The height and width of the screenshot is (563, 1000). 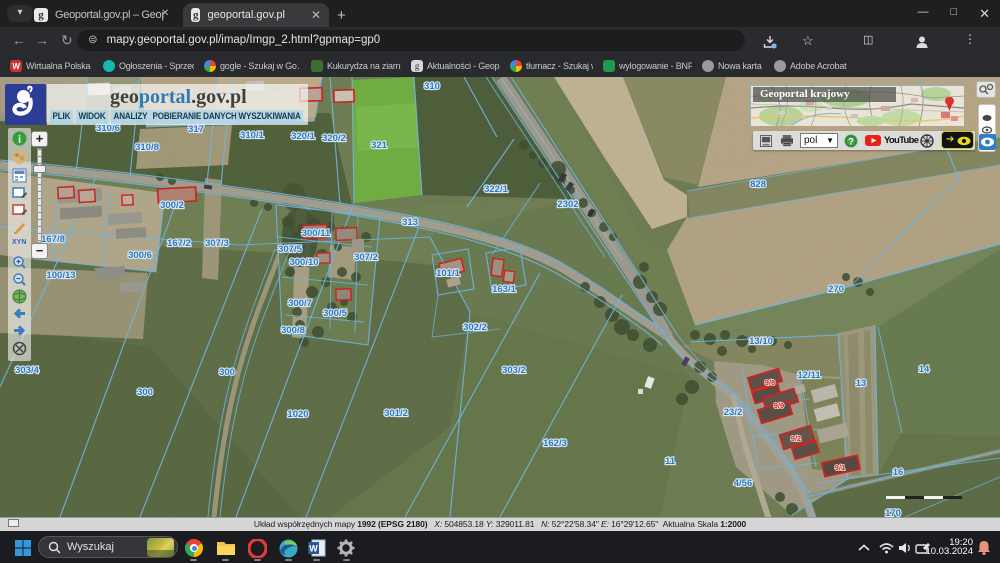 I want to click on svg-text: 310, so click(x=432, y=86).